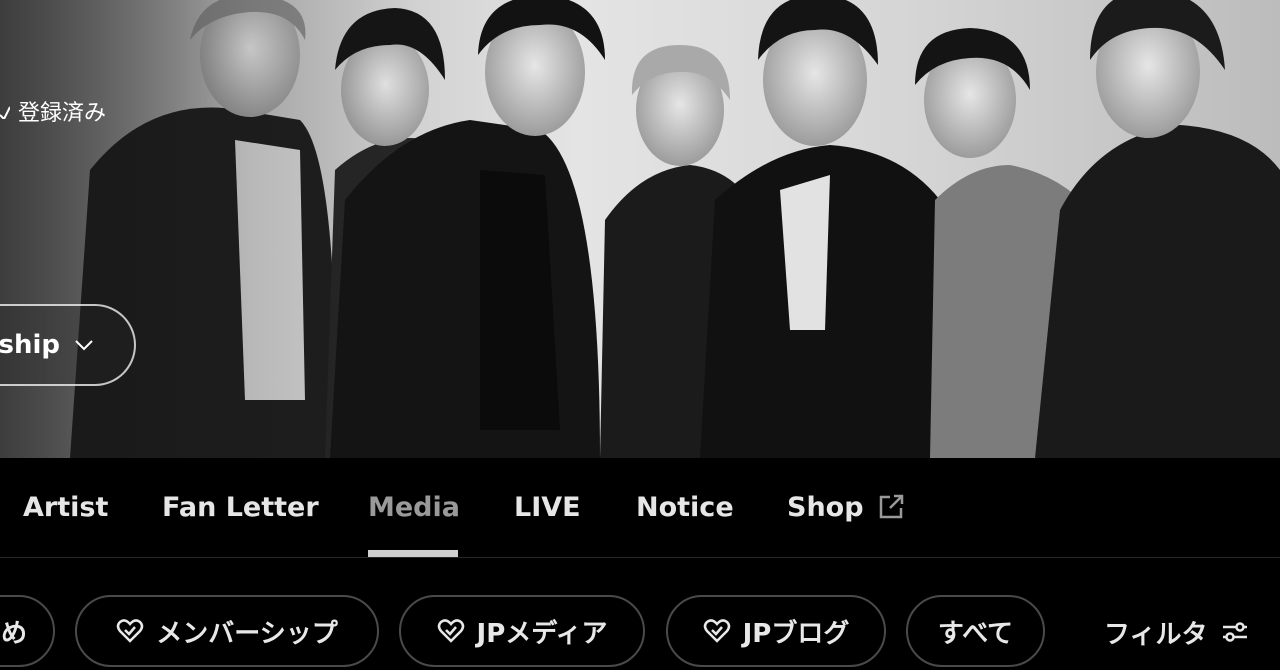 This screenshot has height=670, width=1280. I want to click on chip-label: JPメディア, so click(542, 633).